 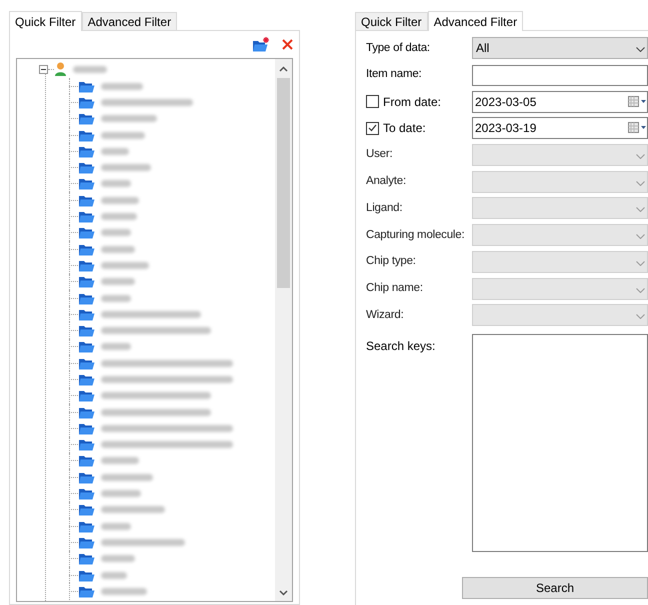 What do you see at coordinates (555, 587) in the screenshot?
I see `search-button: Search` at bounding box center [555, 587].